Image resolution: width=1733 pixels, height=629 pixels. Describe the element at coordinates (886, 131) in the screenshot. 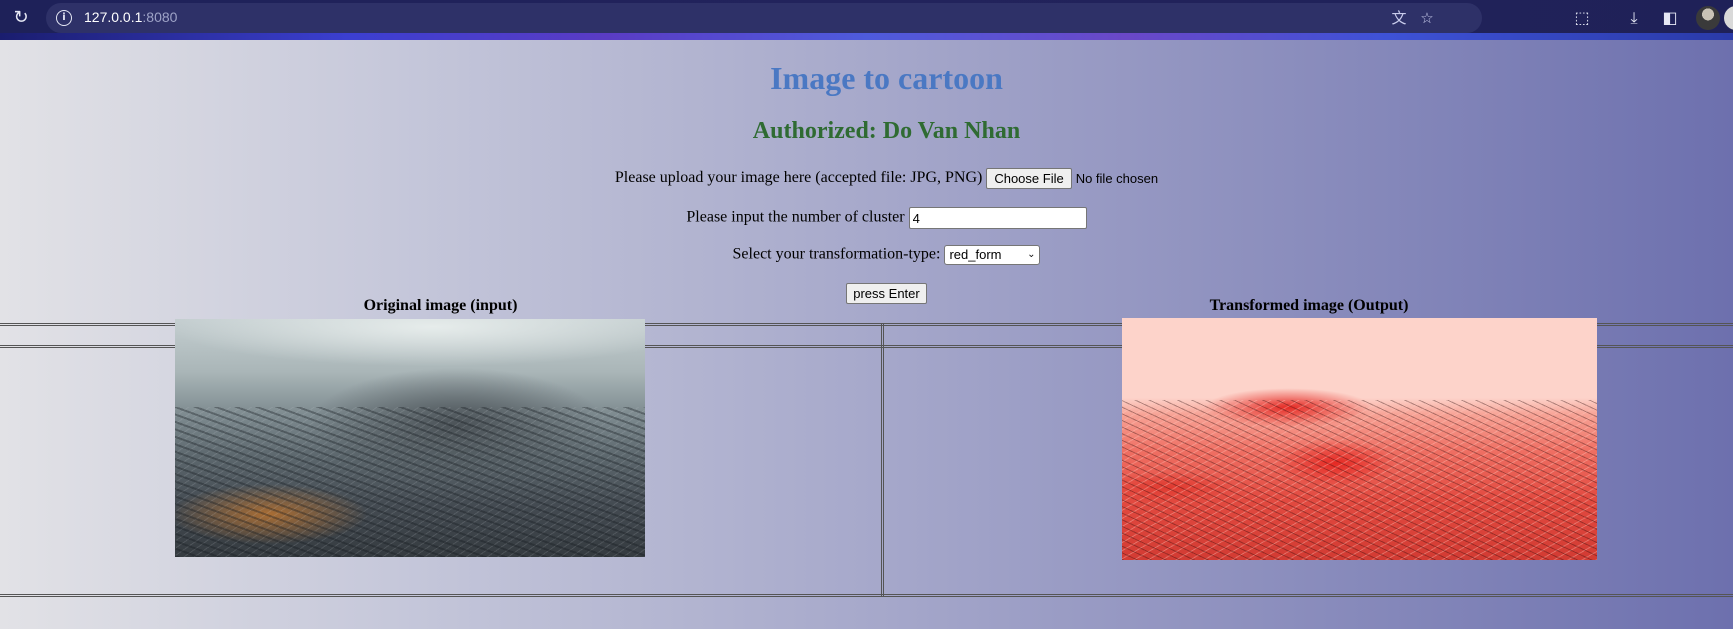

I see `author-heading: Authorized: Do Van Nhan` at that location.